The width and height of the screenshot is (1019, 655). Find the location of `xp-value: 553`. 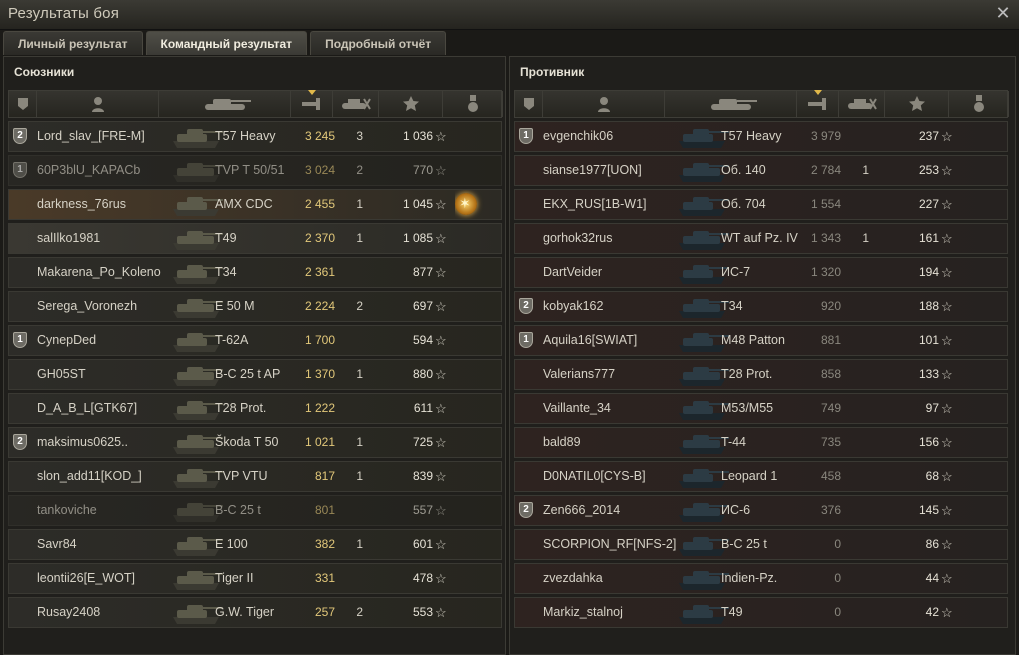

xp-value: 553 is located at coordinates (422, 612).